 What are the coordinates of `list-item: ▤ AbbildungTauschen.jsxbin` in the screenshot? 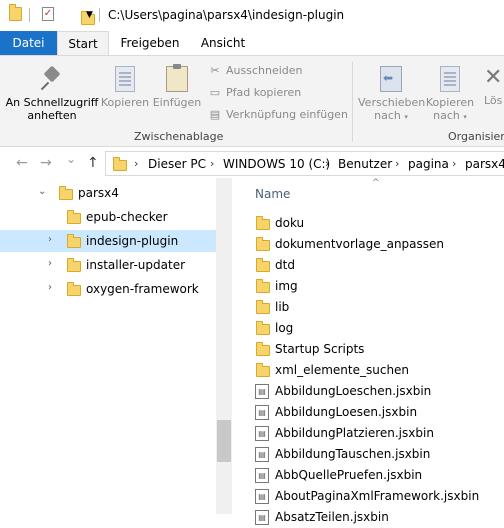 It's located at (378, 454).